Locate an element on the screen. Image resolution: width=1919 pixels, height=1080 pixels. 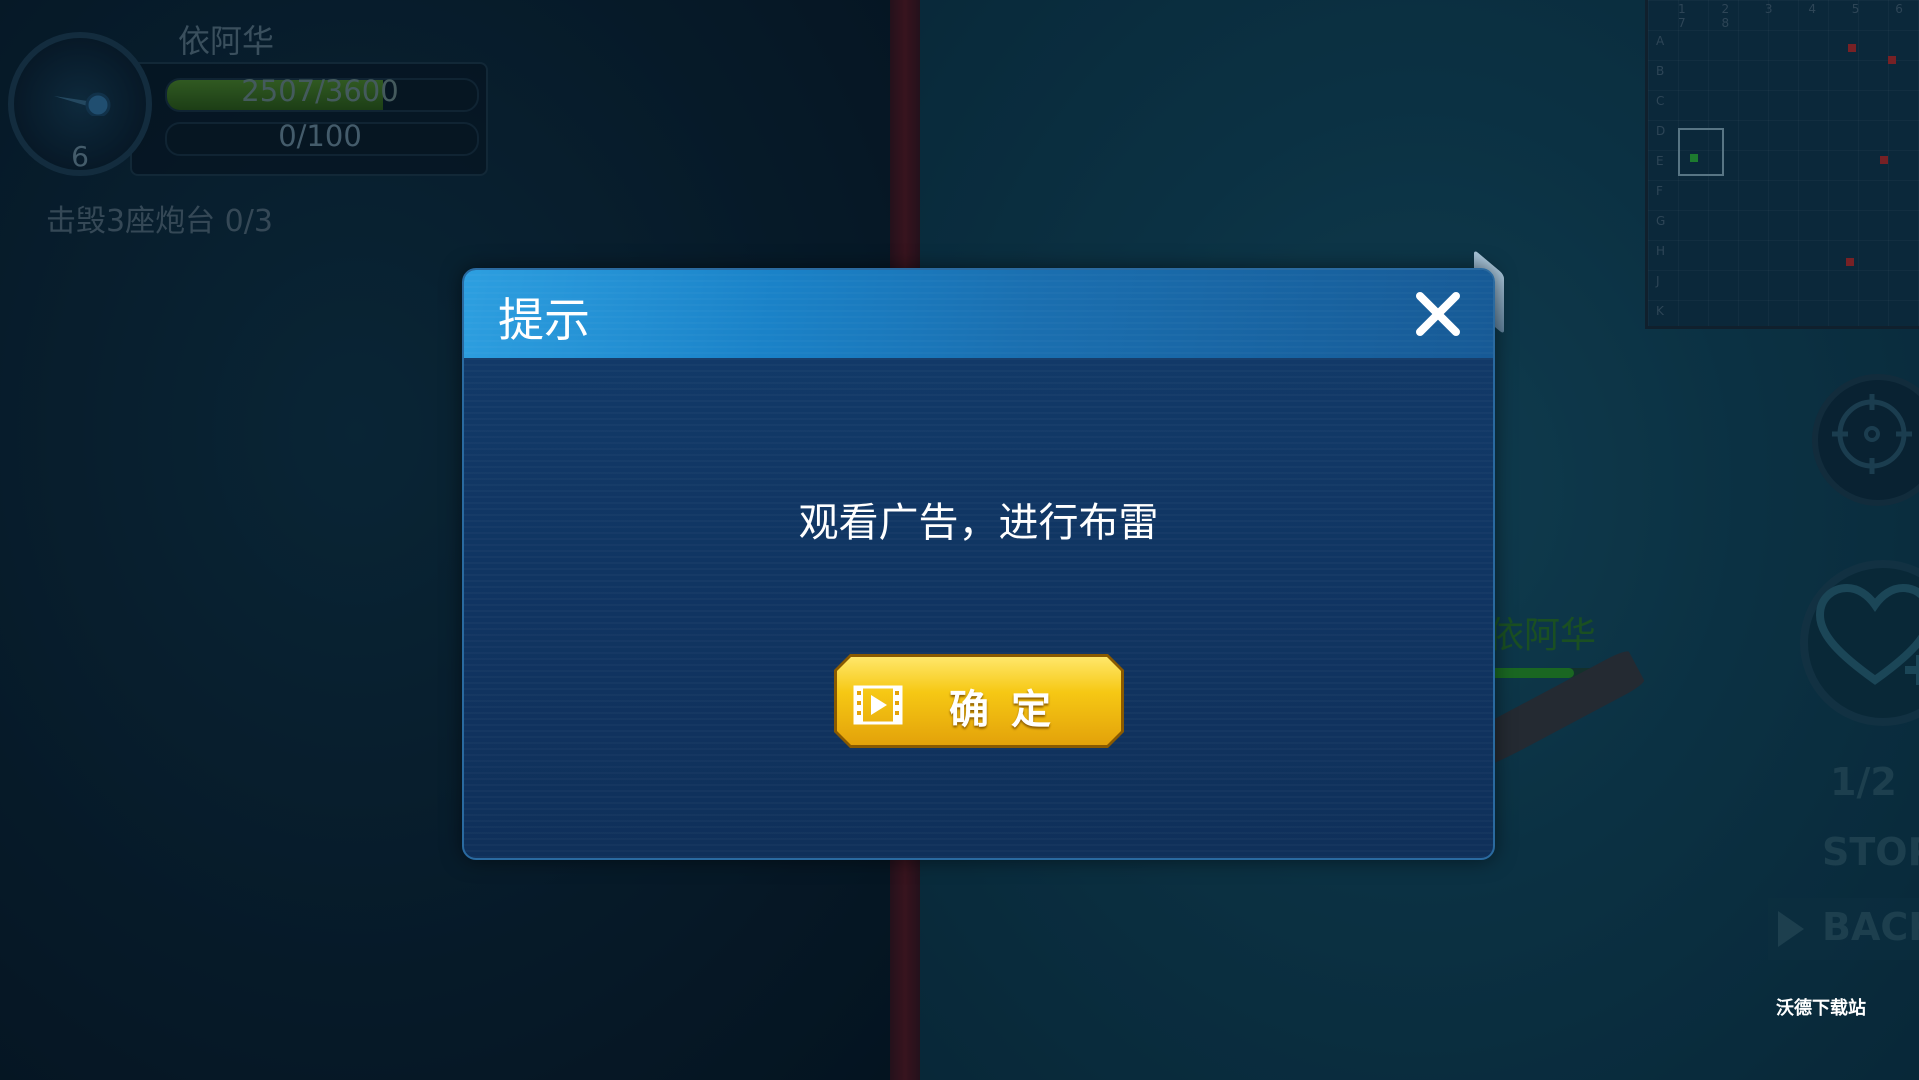
confirm-button-face: 确定 is located at coordinates (979, 701).